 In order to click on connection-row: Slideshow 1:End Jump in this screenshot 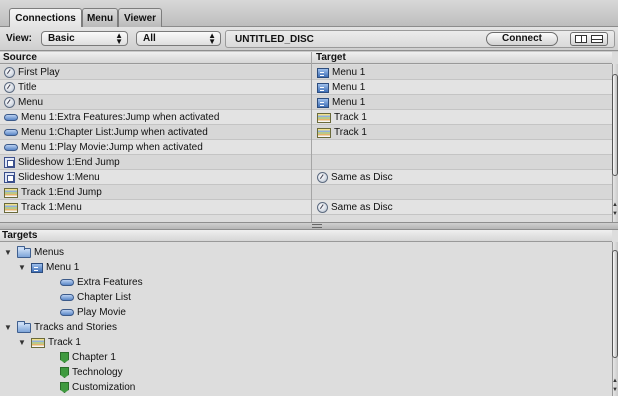, I will do `click(306, 162)`.